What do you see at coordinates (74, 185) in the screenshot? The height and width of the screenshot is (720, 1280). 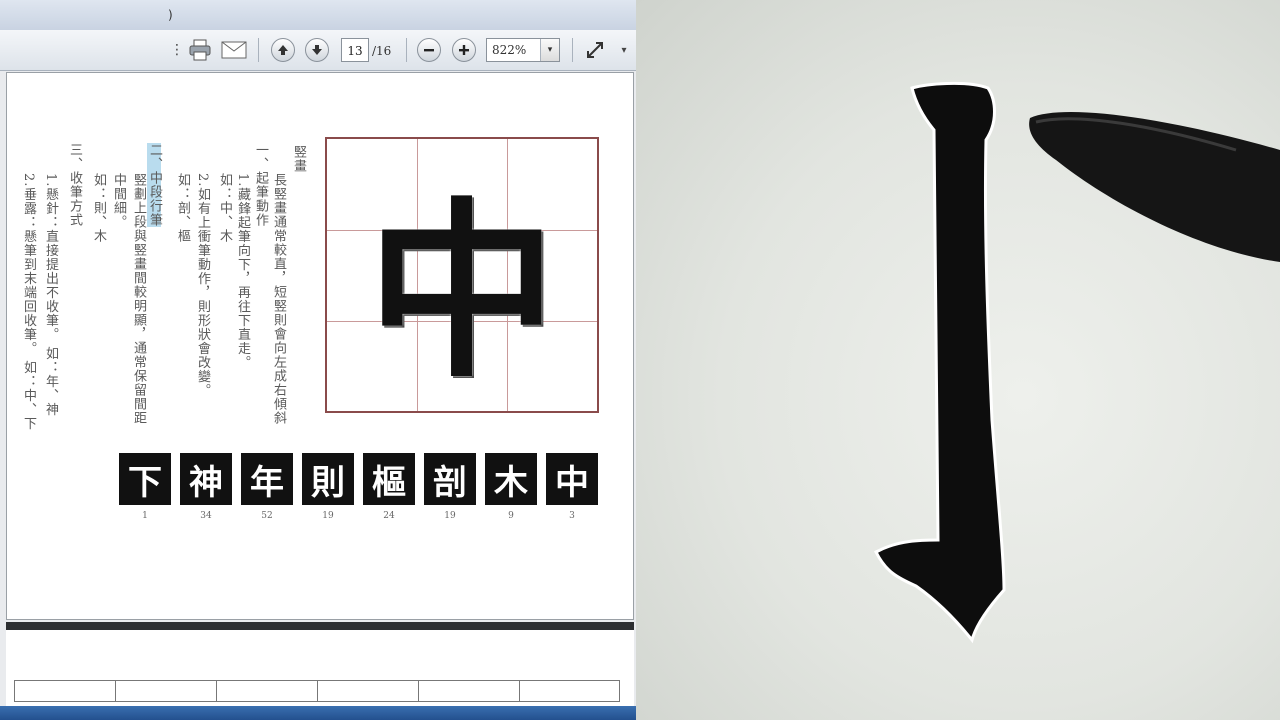 I see `doc-section-heading: 三、收筆方式` at bounding box center [74, 185].